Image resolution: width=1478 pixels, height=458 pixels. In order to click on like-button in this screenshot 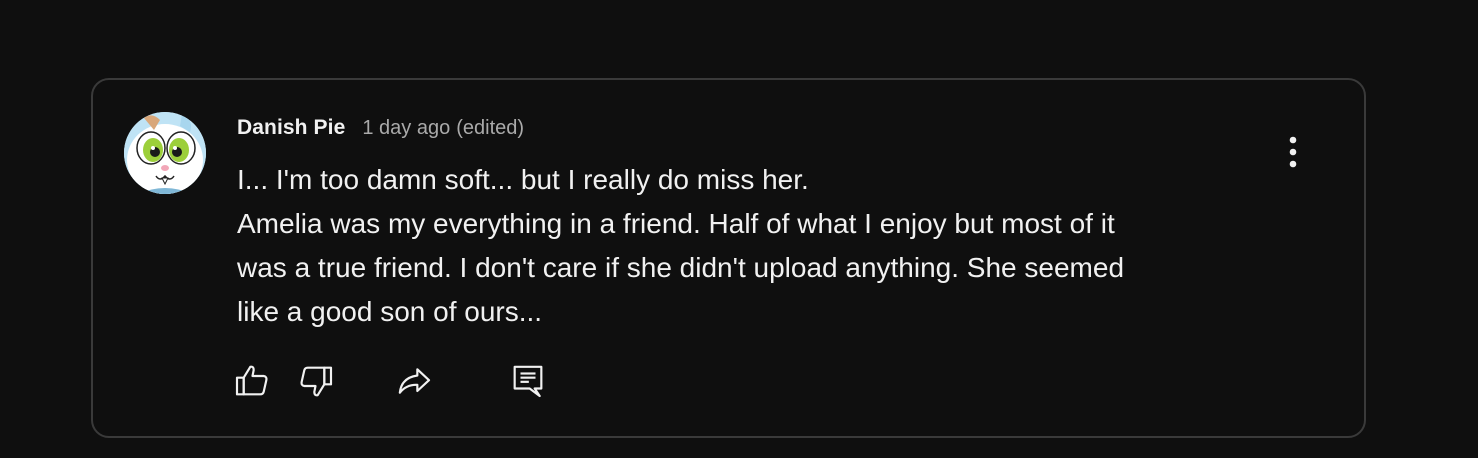, I will do `click(252, 381)`.